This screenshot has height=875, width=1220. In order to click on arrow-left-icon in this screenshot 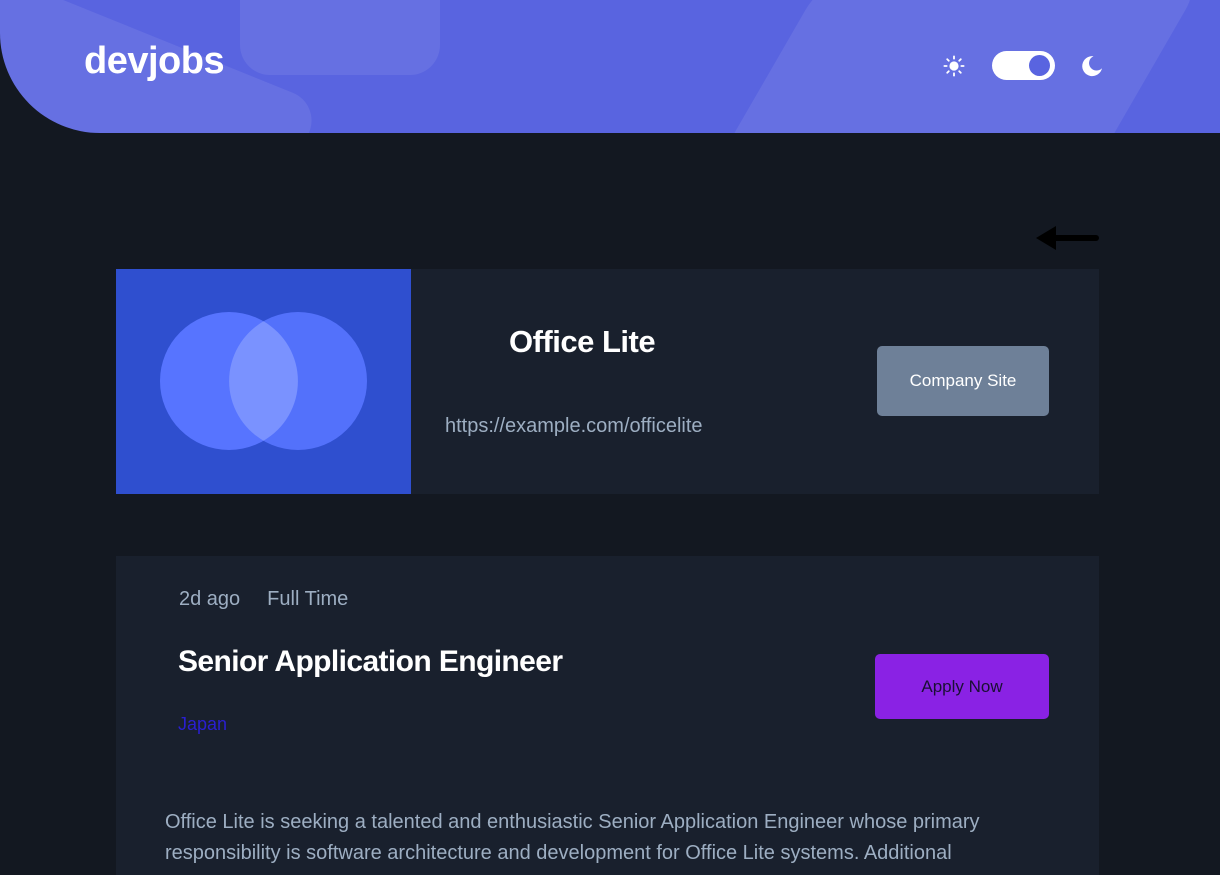, I will do `click(1067, 238)`.